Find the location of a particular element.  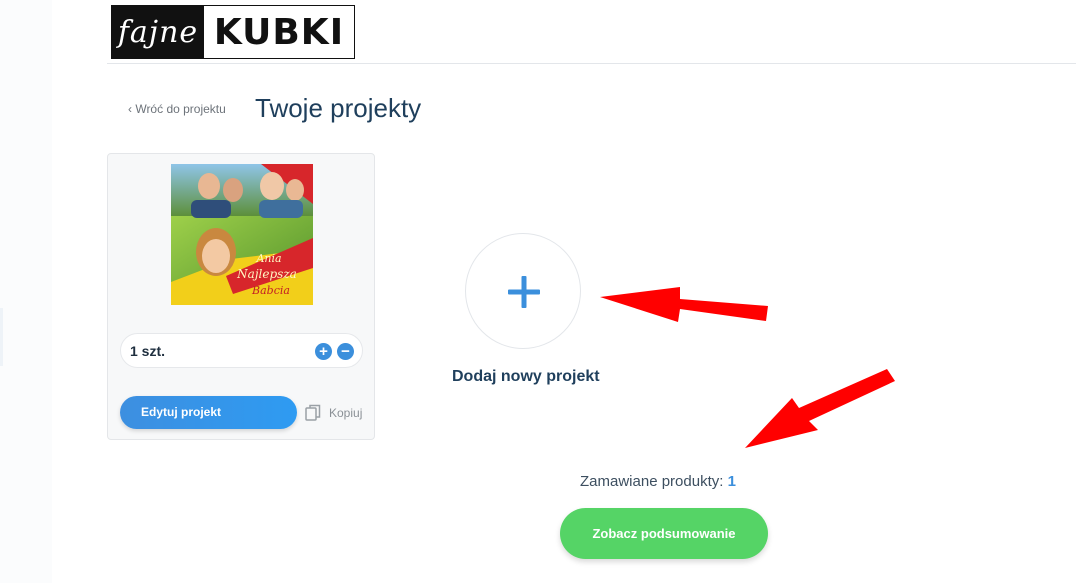

logo-script-text: fajne is located at coordinates (158, 32).